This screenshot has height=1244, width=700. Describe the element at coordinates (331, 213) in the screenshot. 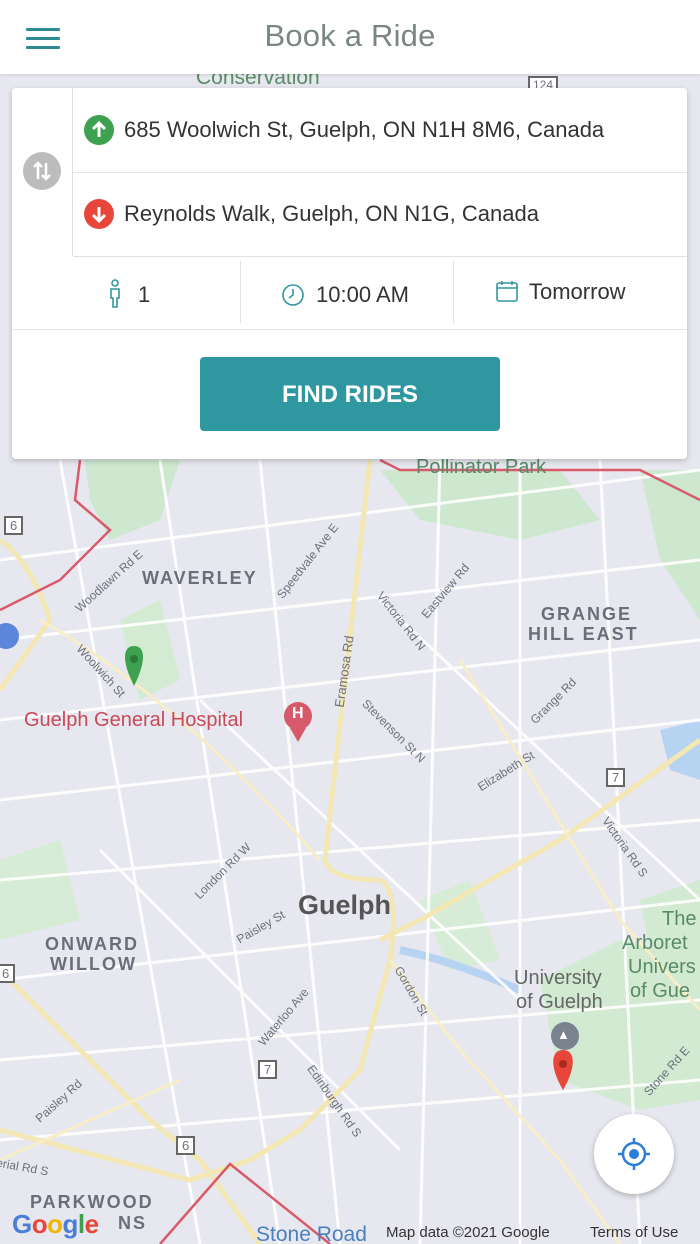

I see `dropoff-address-text: Reynolds Walk, Guelph, ON N1G, Canada` at that location.